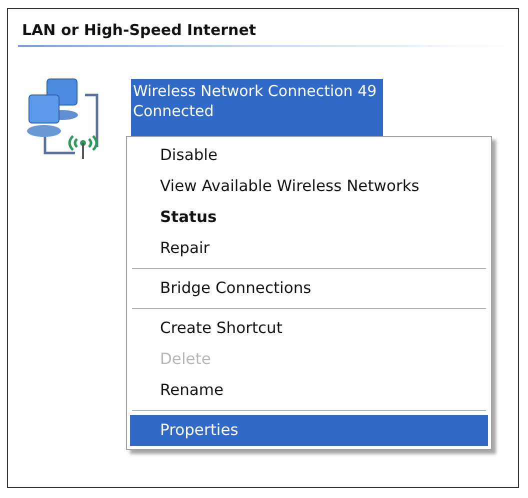 This screenshot has width=528, height=498. What do you see at coordinates (174, 111) in the screenshot?
I see `connection-status: Connected` at bounding box center [174, 111].